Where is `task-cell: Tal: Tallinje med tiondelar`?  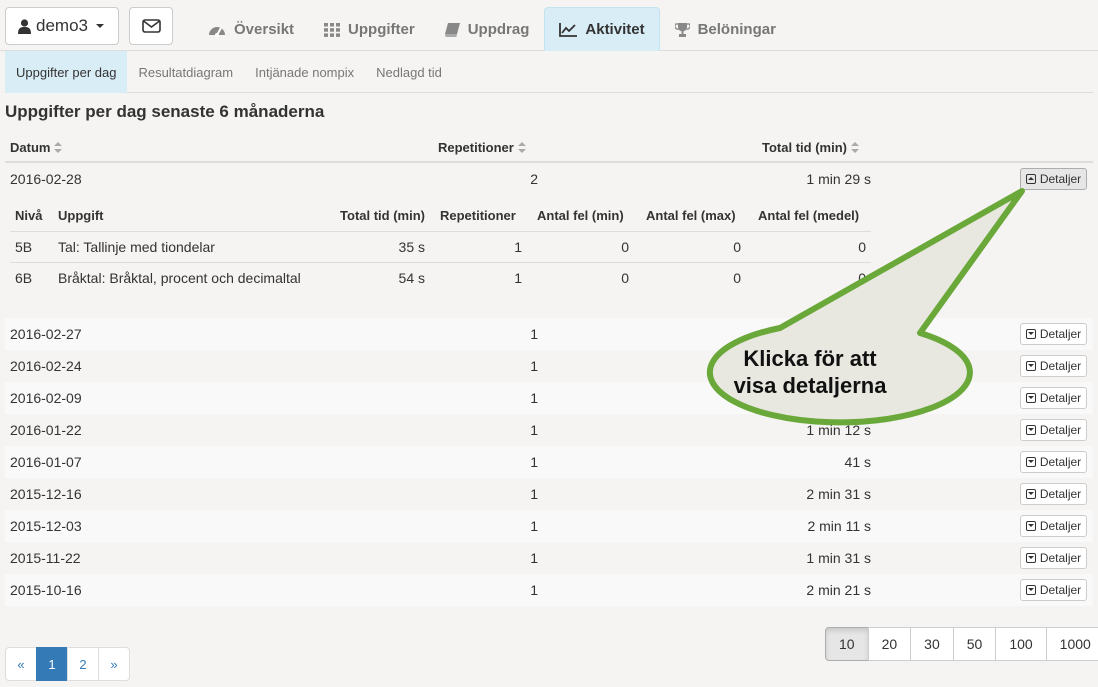 task-cell: Tal: Tallinje med tiondelar is located at coordinates (136, 247).